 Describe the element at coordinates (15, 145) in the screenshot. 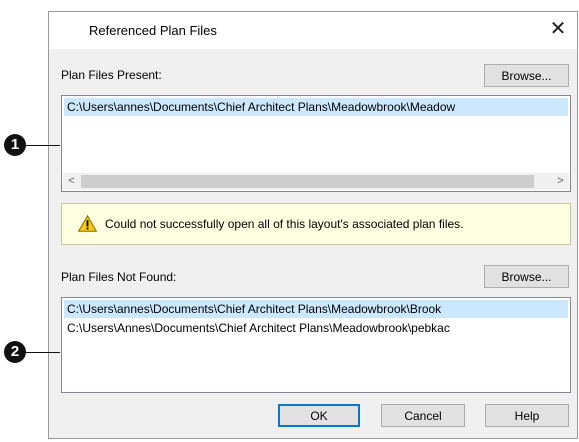

I see `callout-1: 1` at that location.